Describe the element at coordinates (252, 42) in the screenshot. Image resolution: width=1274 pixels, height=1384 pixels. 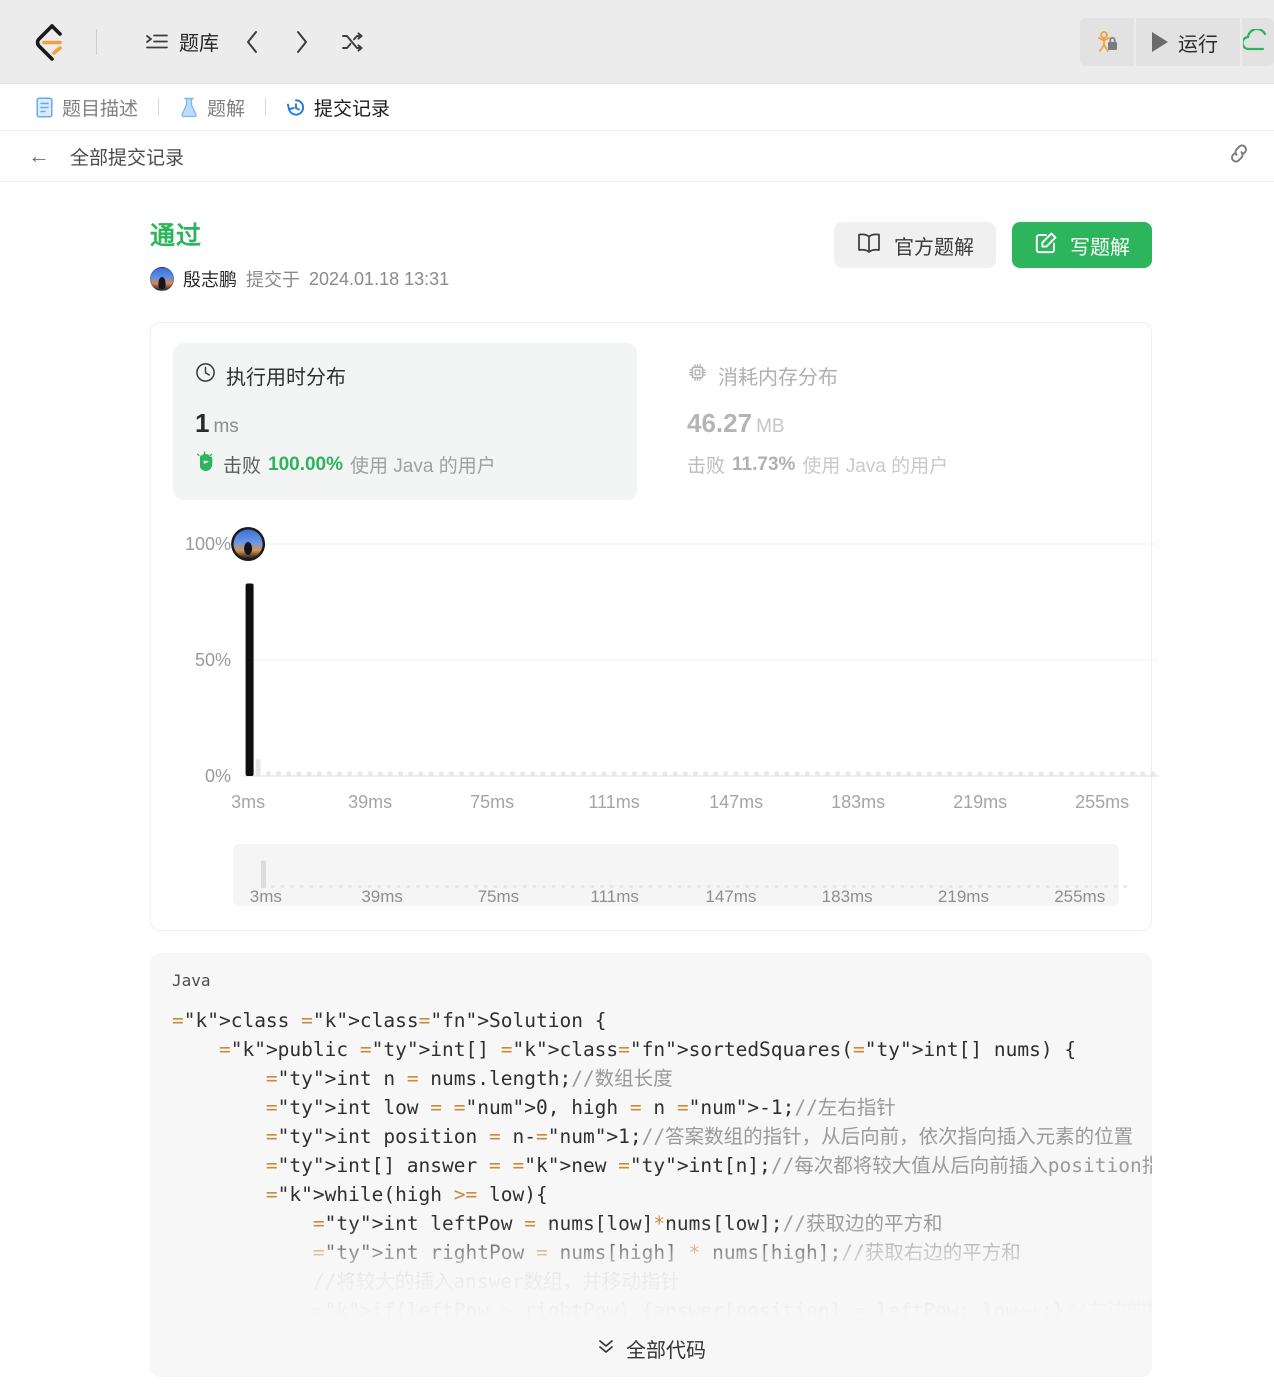
I see `nav-prev-button` at that location.